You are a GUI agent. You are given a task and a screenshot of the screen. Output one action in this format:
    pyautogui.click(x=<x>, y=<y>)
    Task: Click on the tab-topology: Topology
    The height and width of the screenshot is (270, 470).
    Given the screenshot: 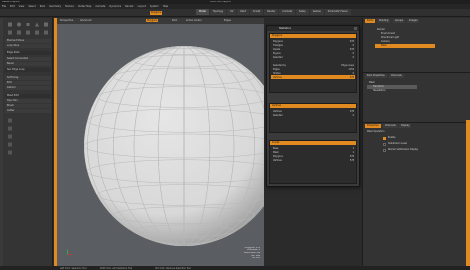 What is the action you would take?
    pyautogui.click(x=218, y=12)
    